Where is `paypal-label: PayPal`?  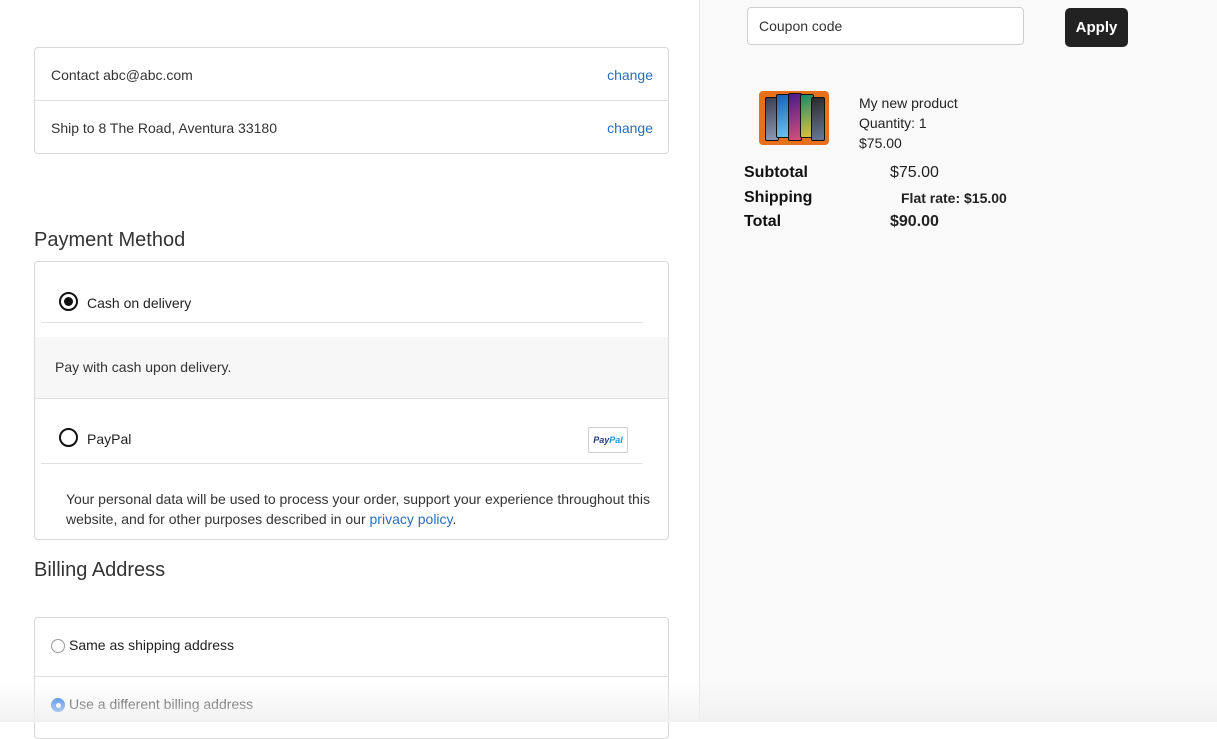
paypal-label: PayPal is located at coordinates (109, 439).